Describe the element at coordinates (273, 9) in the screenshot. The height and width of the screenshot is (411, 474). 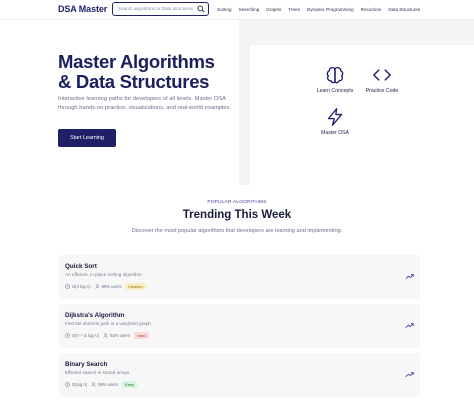
I see `nav-item-graphs: Graphs` at that location.